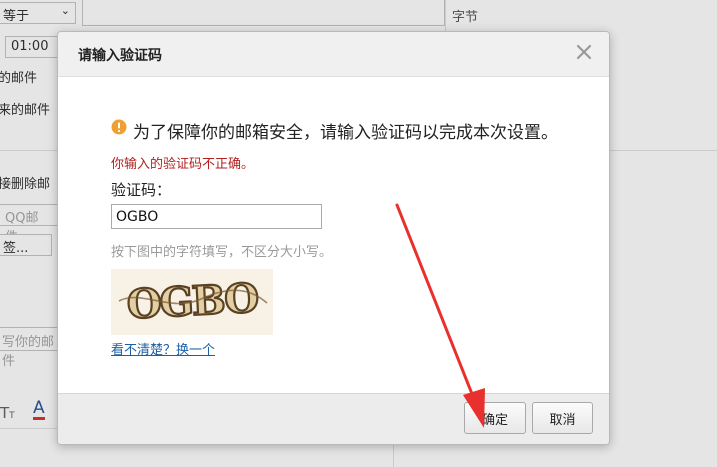 The image size is (717, 467). I want to click on cancel-button: 取消, so click(562, 418).